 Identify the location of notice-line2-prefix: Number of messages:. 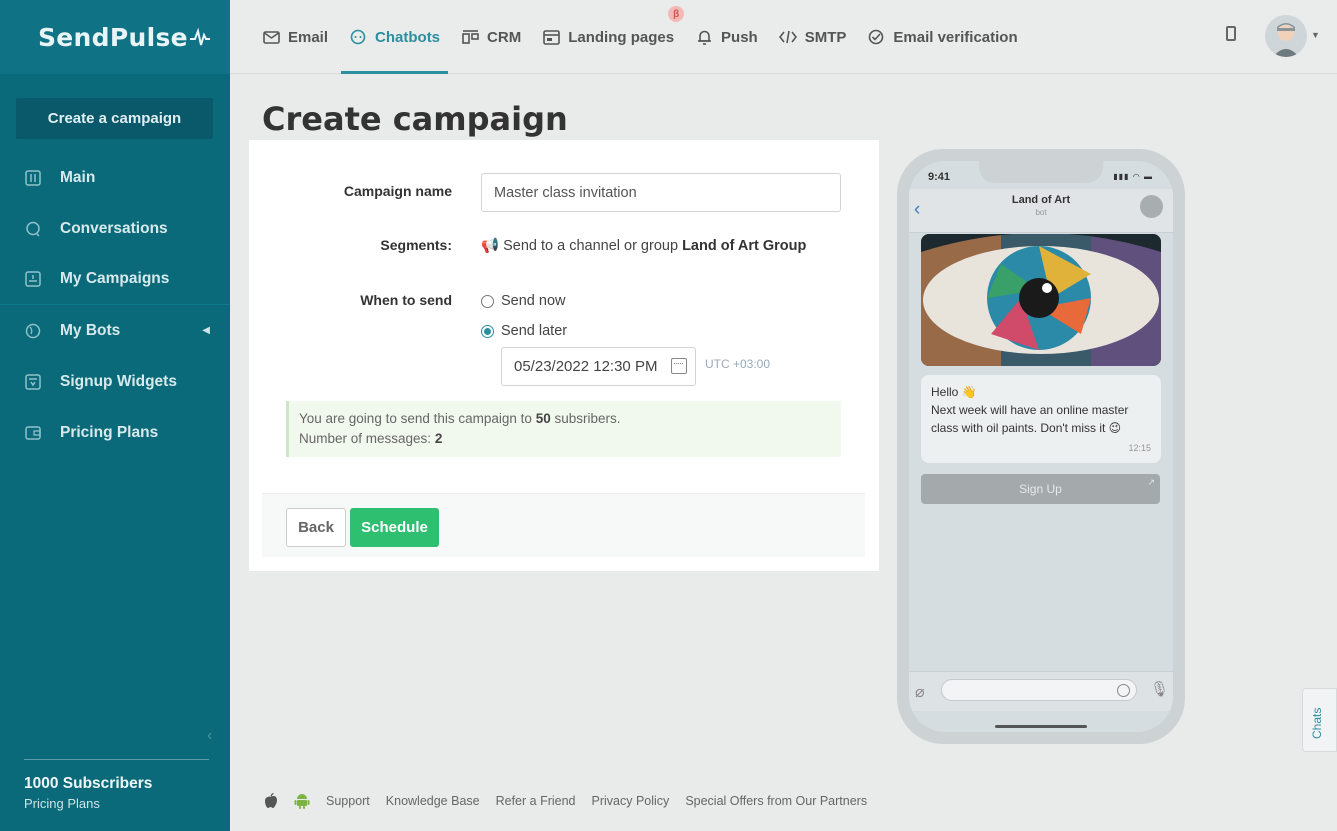
(365, 438).